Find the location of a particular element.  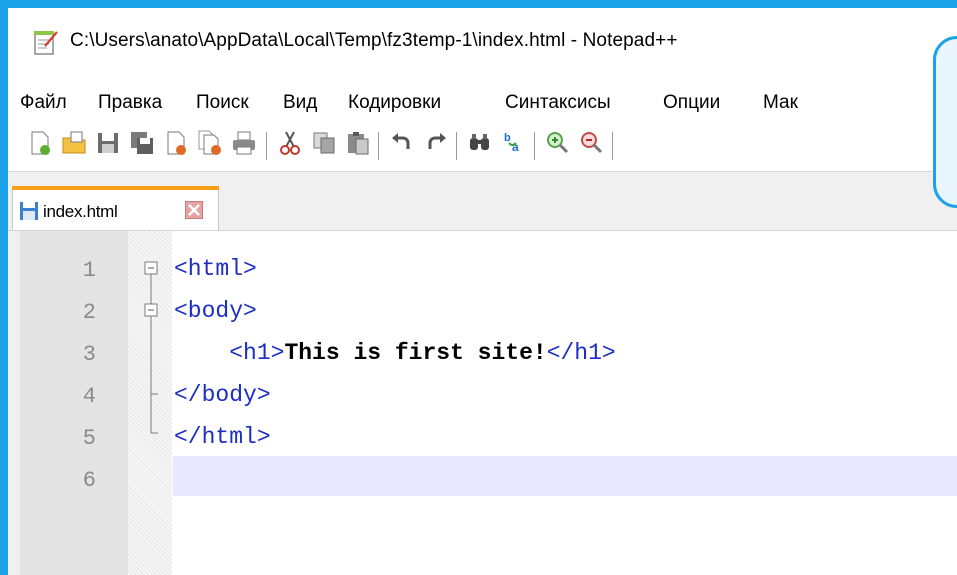

close-all-icon is located at coordinates (210, 143).